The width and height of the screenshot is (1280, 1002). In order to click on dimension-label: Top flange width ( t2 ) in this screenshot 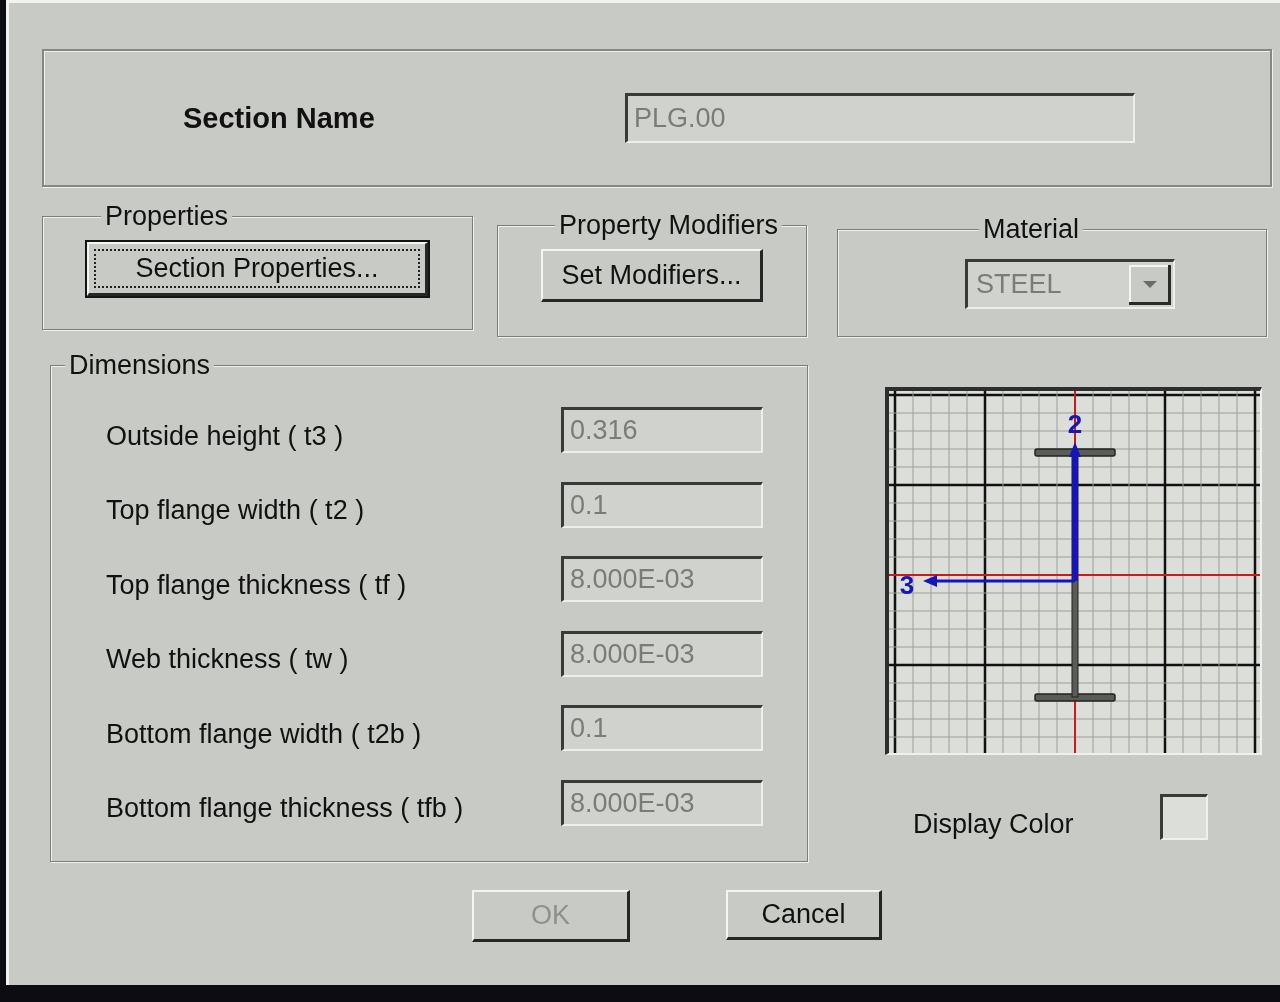, I will do `click(236, 510)`.